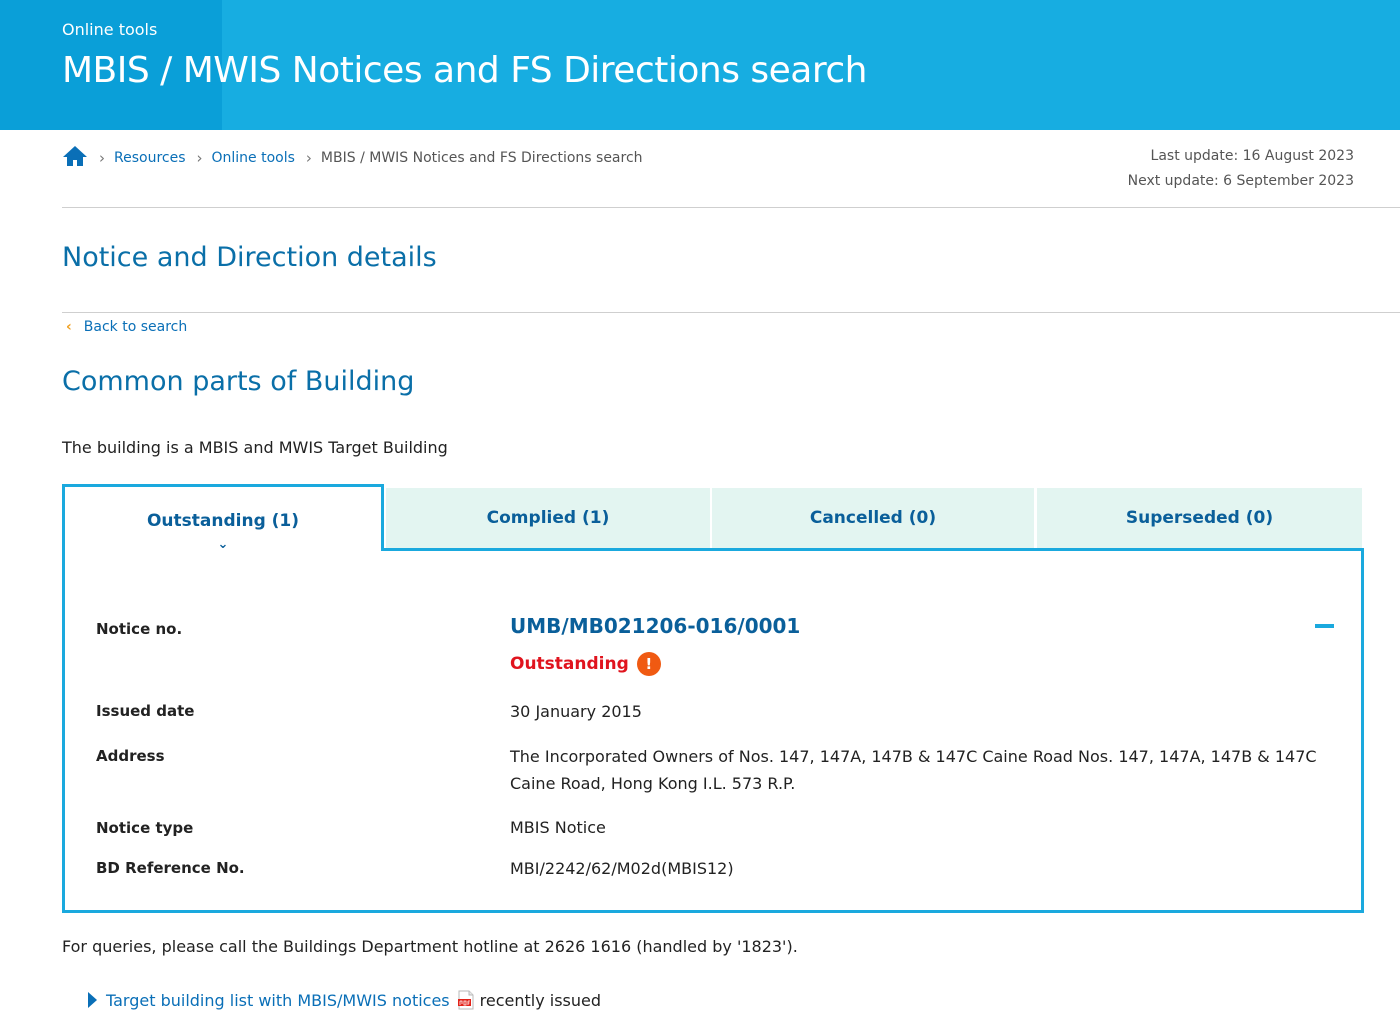  I want to click on notice-type-label: Notice type, so click(145, 828).